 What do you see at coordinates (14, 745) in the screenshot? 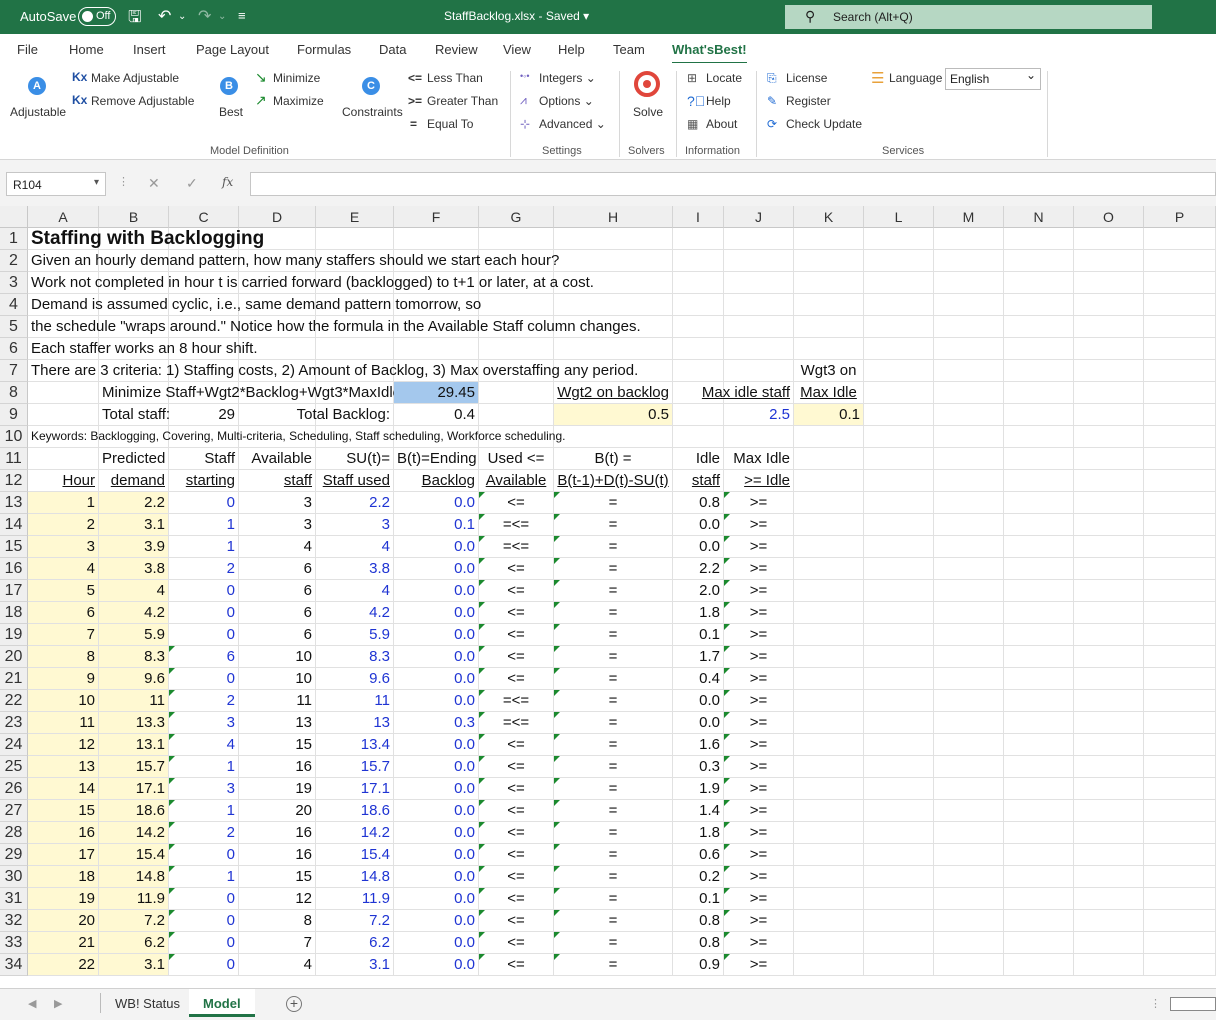
I see `row-header: 24` at bounding box center [14, 745].